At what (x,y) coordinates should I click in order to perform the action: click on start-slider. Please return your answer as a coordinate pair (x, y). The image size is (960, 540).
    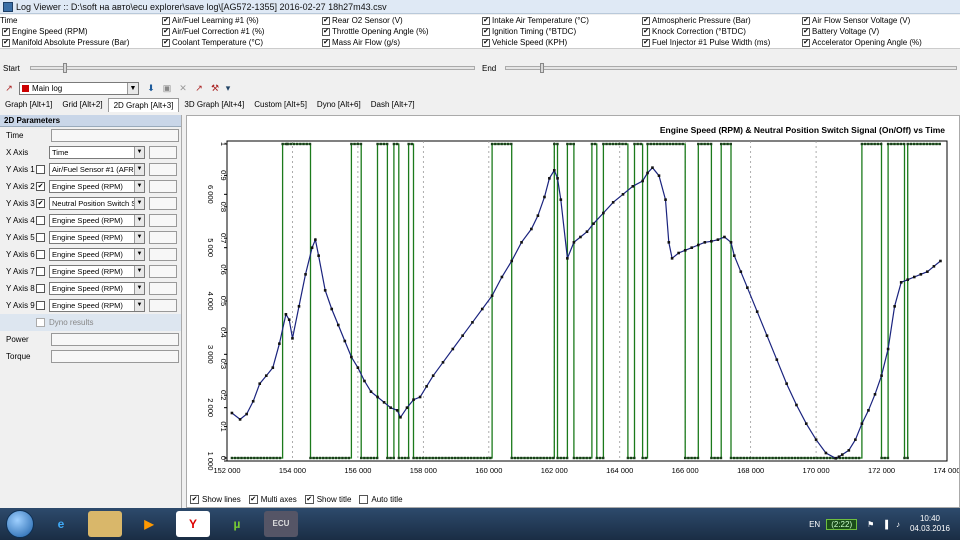
    Looking at the image, I should click on (252, 68).